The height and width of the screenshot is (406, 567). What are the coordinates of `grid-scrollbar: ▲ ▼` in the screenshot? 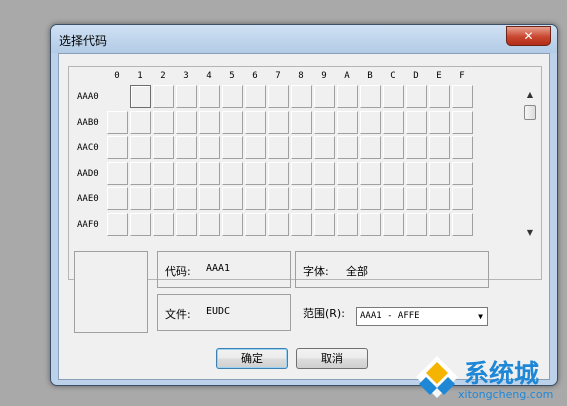 It's located at (530, 164).